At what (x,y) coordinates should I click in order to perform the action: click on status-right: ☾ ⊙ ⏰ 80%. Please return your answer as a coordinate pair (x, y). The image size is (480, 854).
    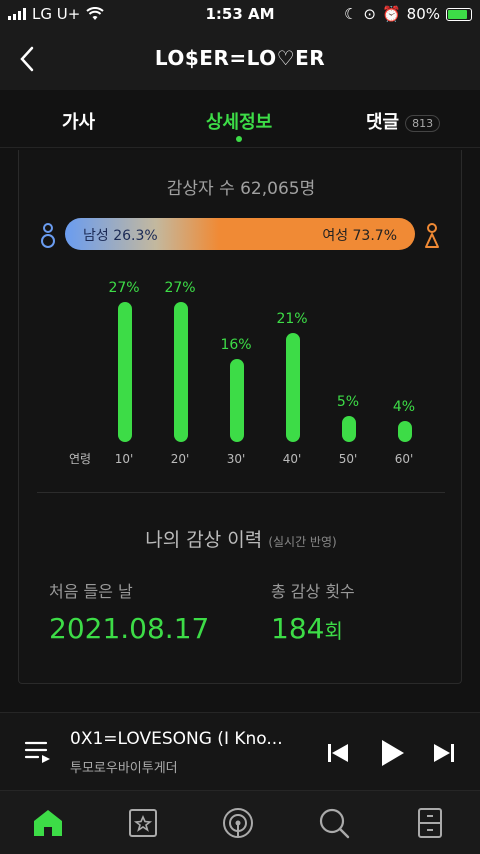
    Looking at the image, I should click on (408, 14).